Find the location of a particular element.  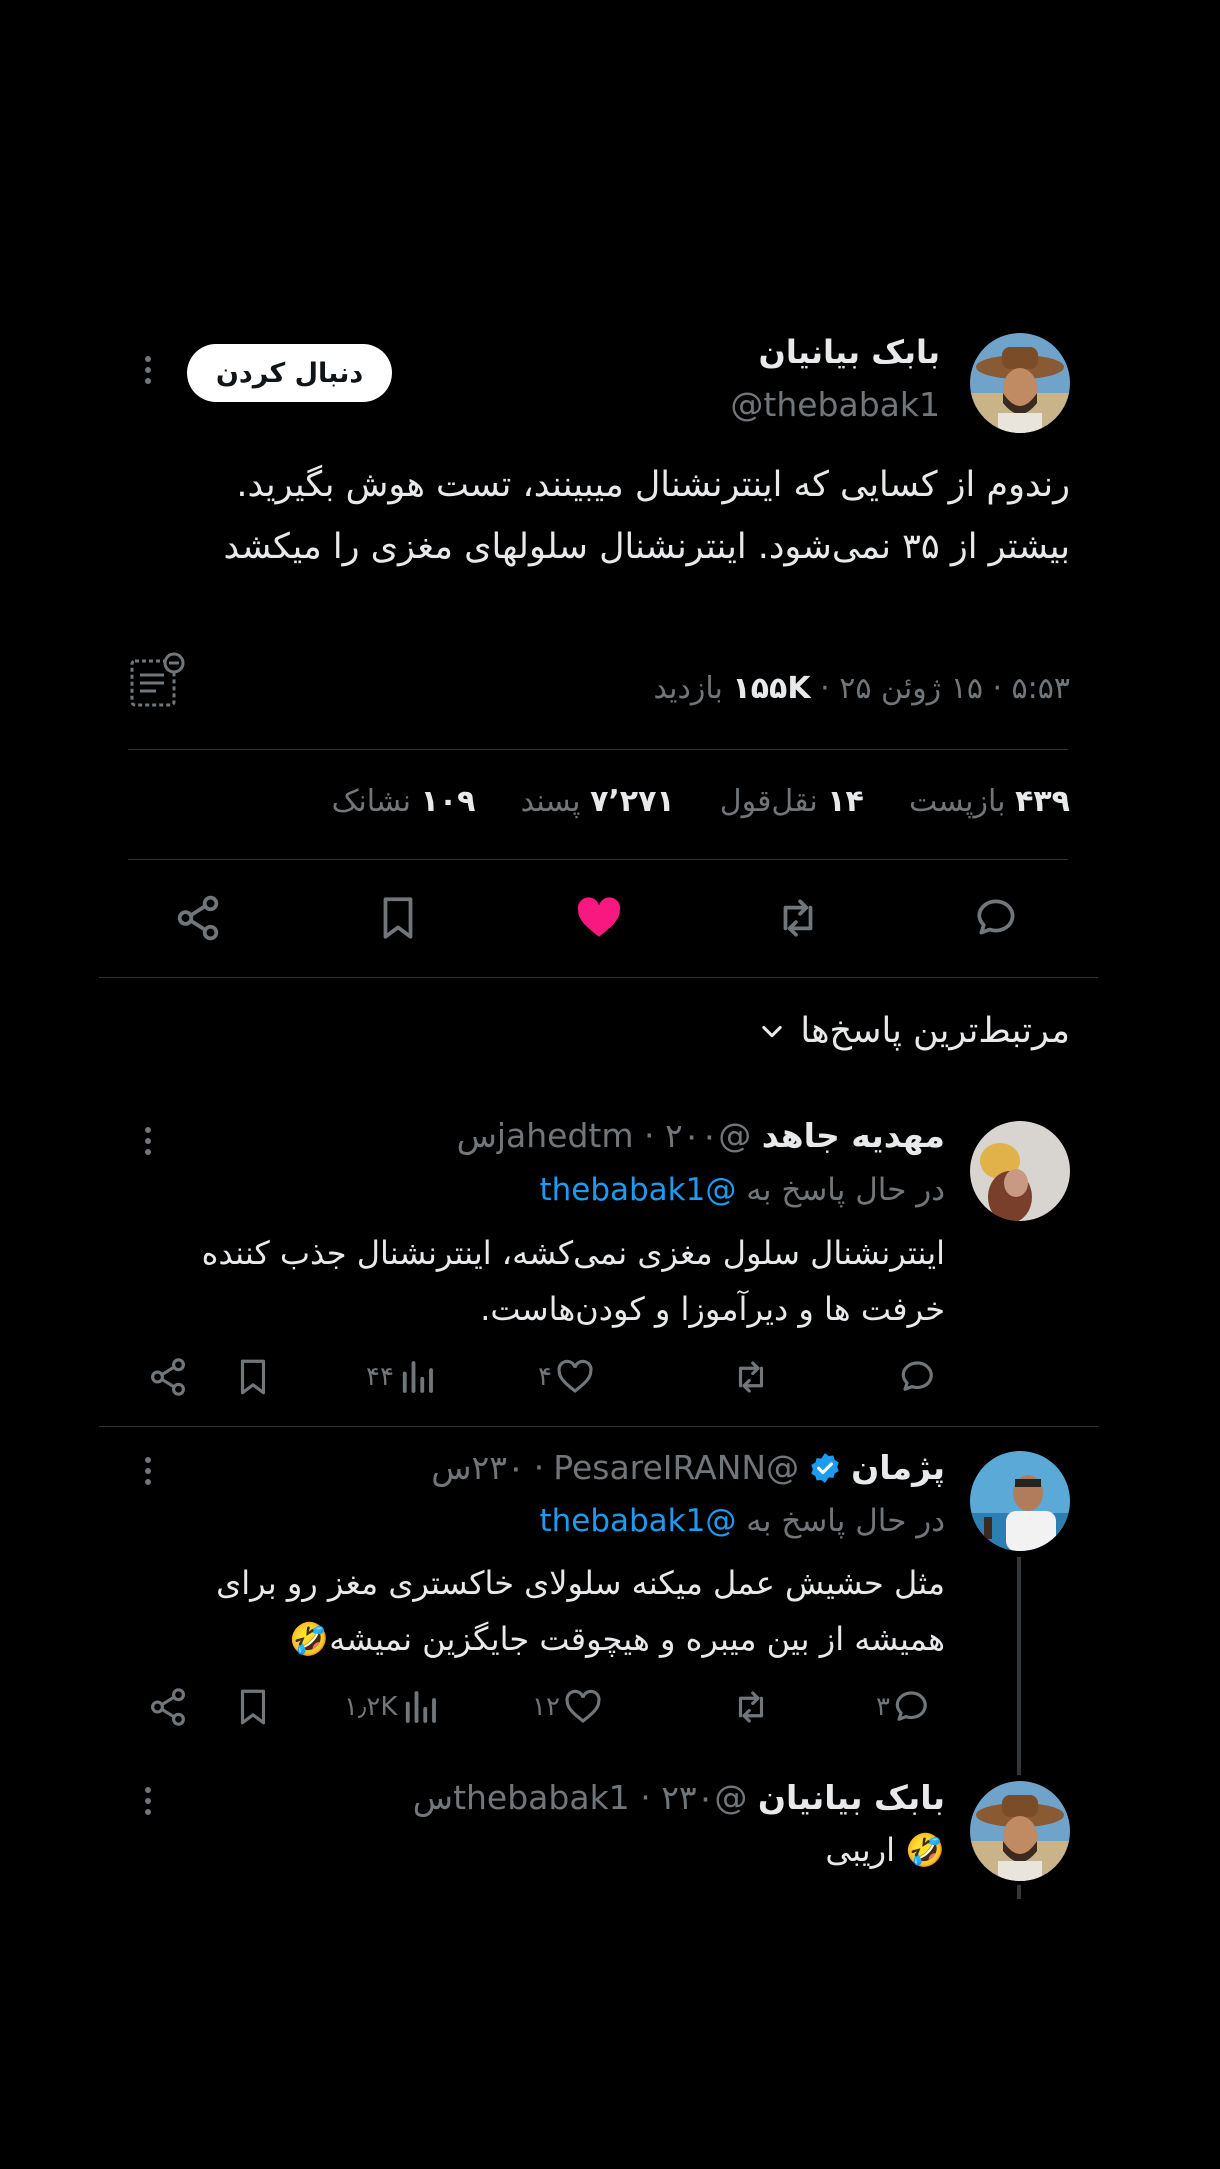

reply-reply: ۳ is located at coordinates (905, 1707).